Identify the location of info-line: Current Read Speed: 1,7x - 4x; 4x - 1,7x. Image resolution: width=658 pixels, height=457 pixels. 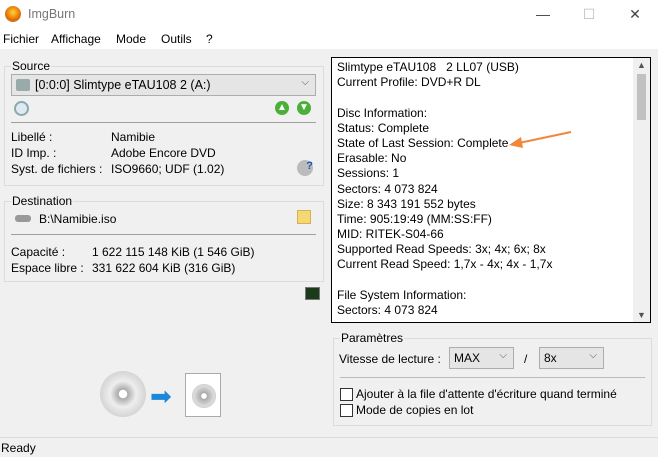
(445, 264).